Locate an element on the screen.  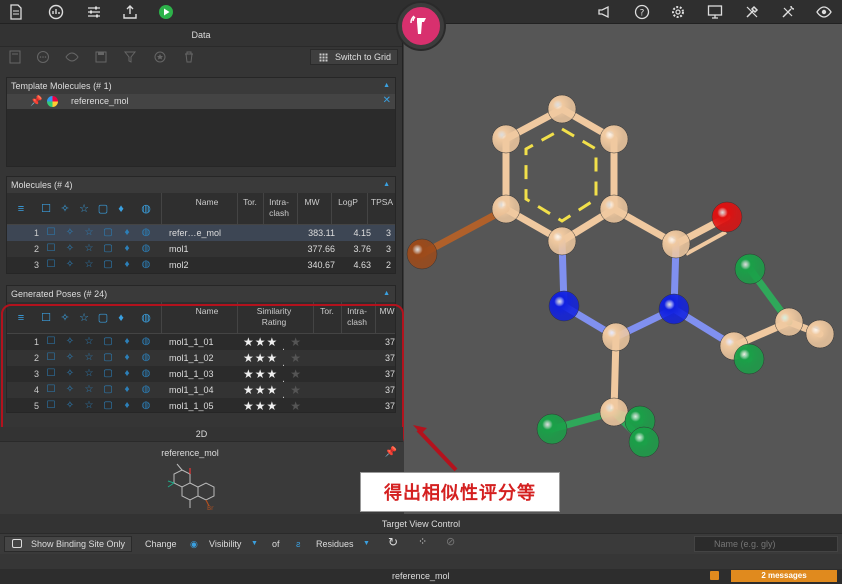
molecules-header: Molecules (# 4) ▲ is located at coordinates (201, 185).